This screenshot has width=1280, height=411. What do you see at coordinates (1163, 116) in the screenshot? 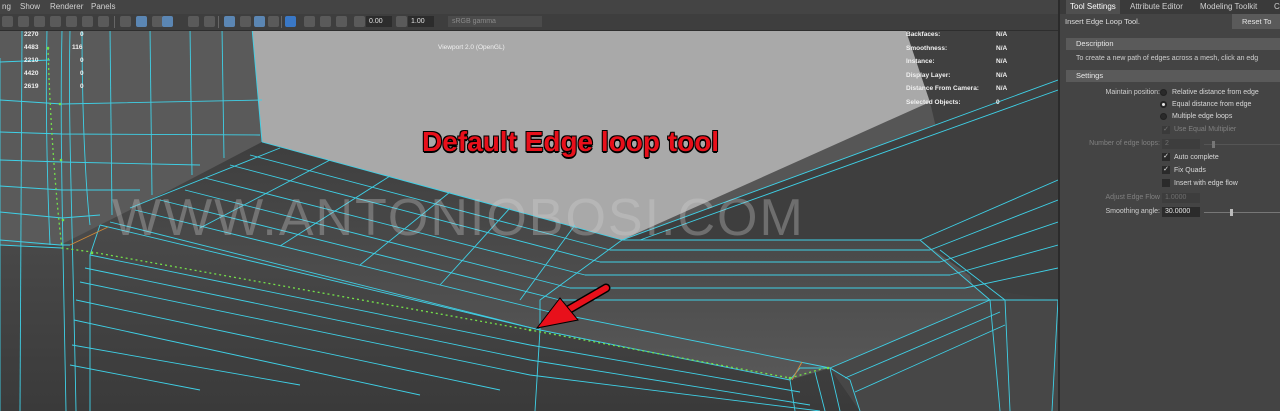
I see `radio-multiple-loops` at bounding box center [1163, 116].